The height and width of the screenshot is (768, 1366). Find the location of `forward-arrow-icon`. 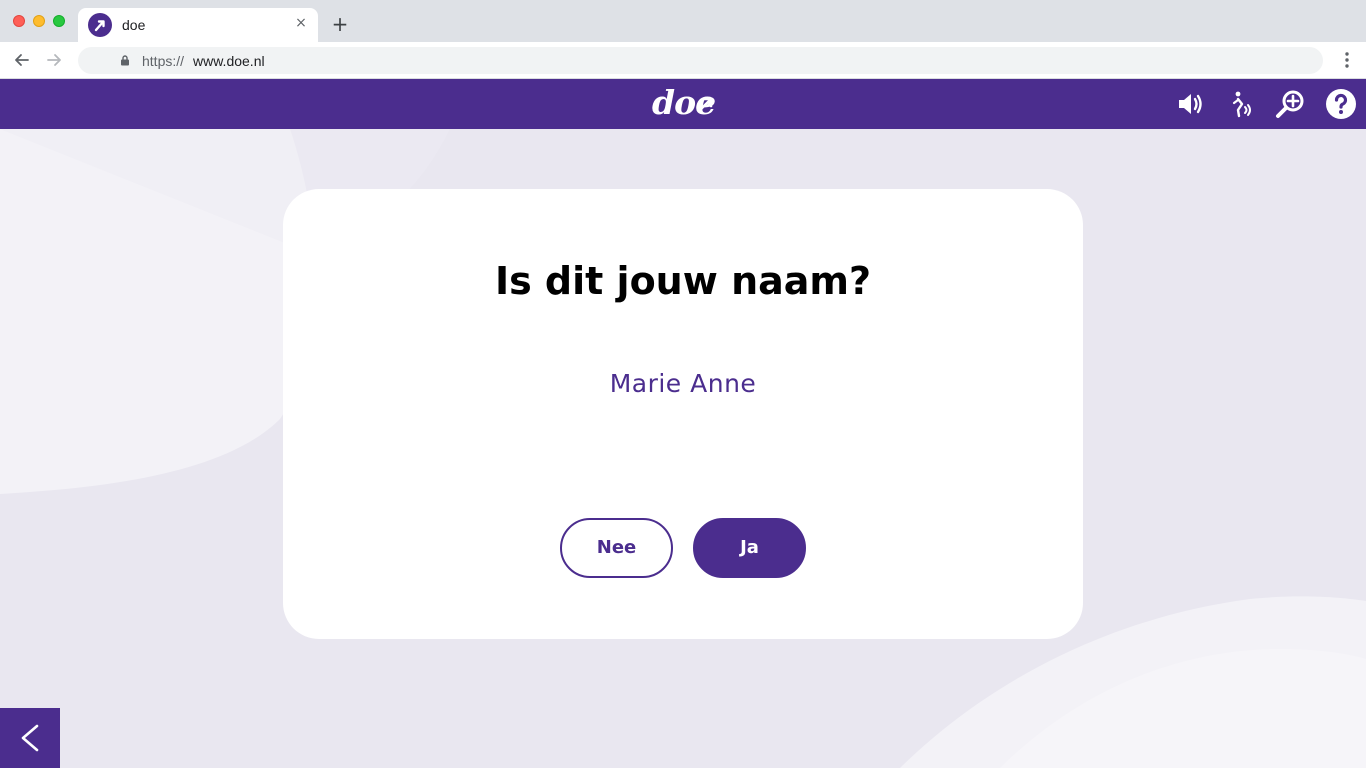

forward-arrow-icon is located at coordinates (54, 60).